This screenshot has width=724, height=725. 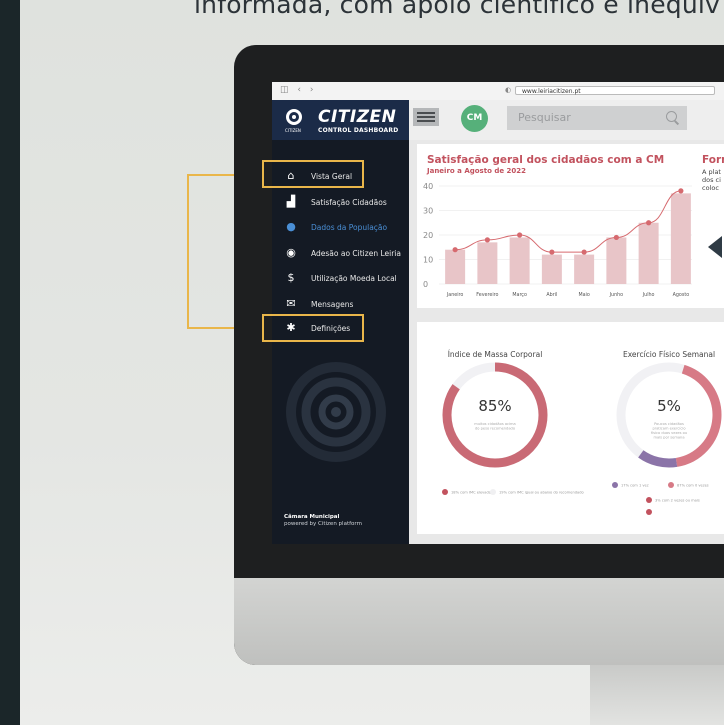 What do you see at coordinates (597, 118) in the screenshot?
I see `search-input: Pesquisar` at bounding box center [597, 118].